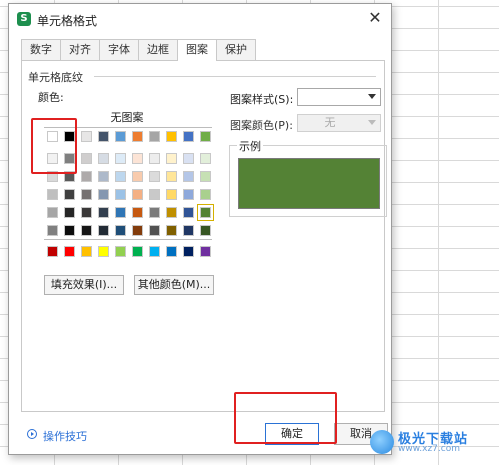 This screenshot has width=499, height=465. What do you see at coordinates (339, 97) in the screenshot?
I see `pattern-style-select` at bounding box center [339, 97].